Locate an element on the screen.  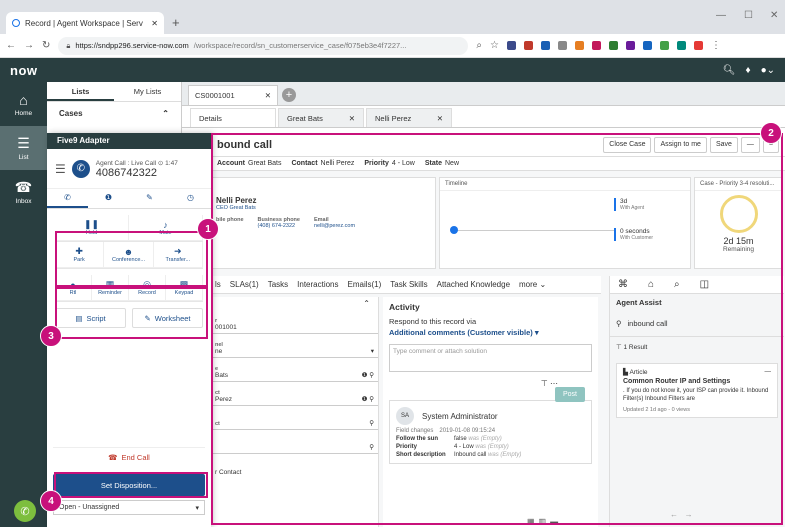
browser-tab-title: Record | Agent Workspace | Serv is located at coordinates (84, 23).